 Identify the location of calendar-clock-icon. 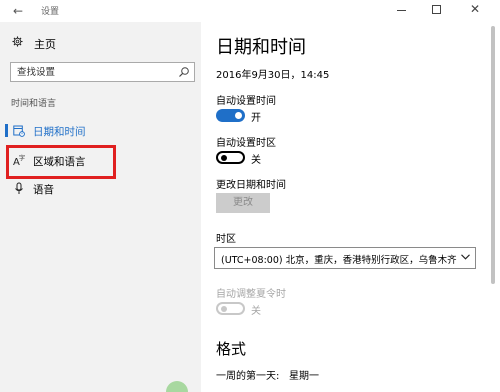
(19, 131).